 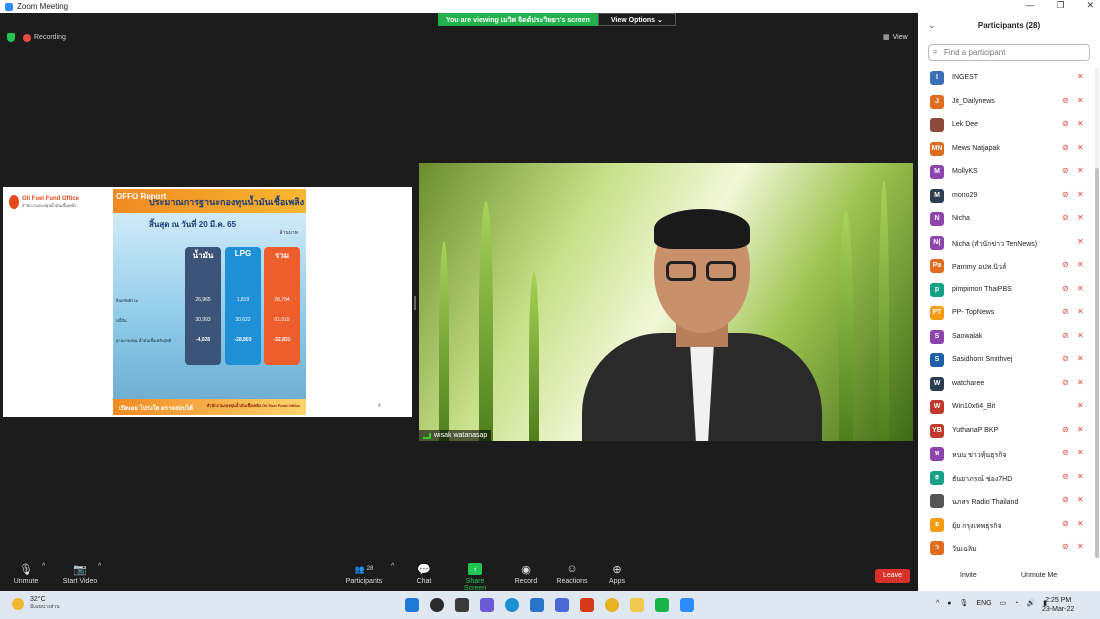 What do you see at coordinates (243, 253) in the screenshot?
I see `column-header: LPG` at bounding box center [243, 253].